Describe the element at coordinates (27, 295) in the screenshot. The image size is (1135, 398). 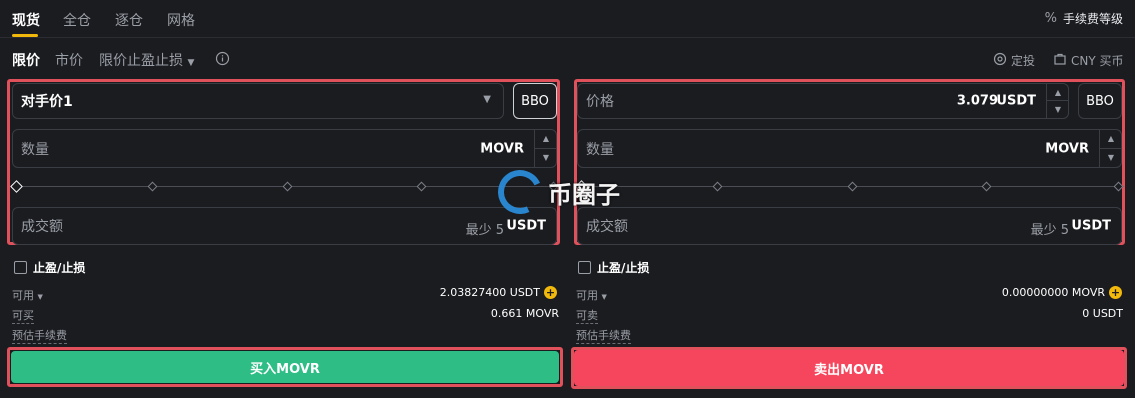
I see `buy-available-label: 可用 ▼` at that location.